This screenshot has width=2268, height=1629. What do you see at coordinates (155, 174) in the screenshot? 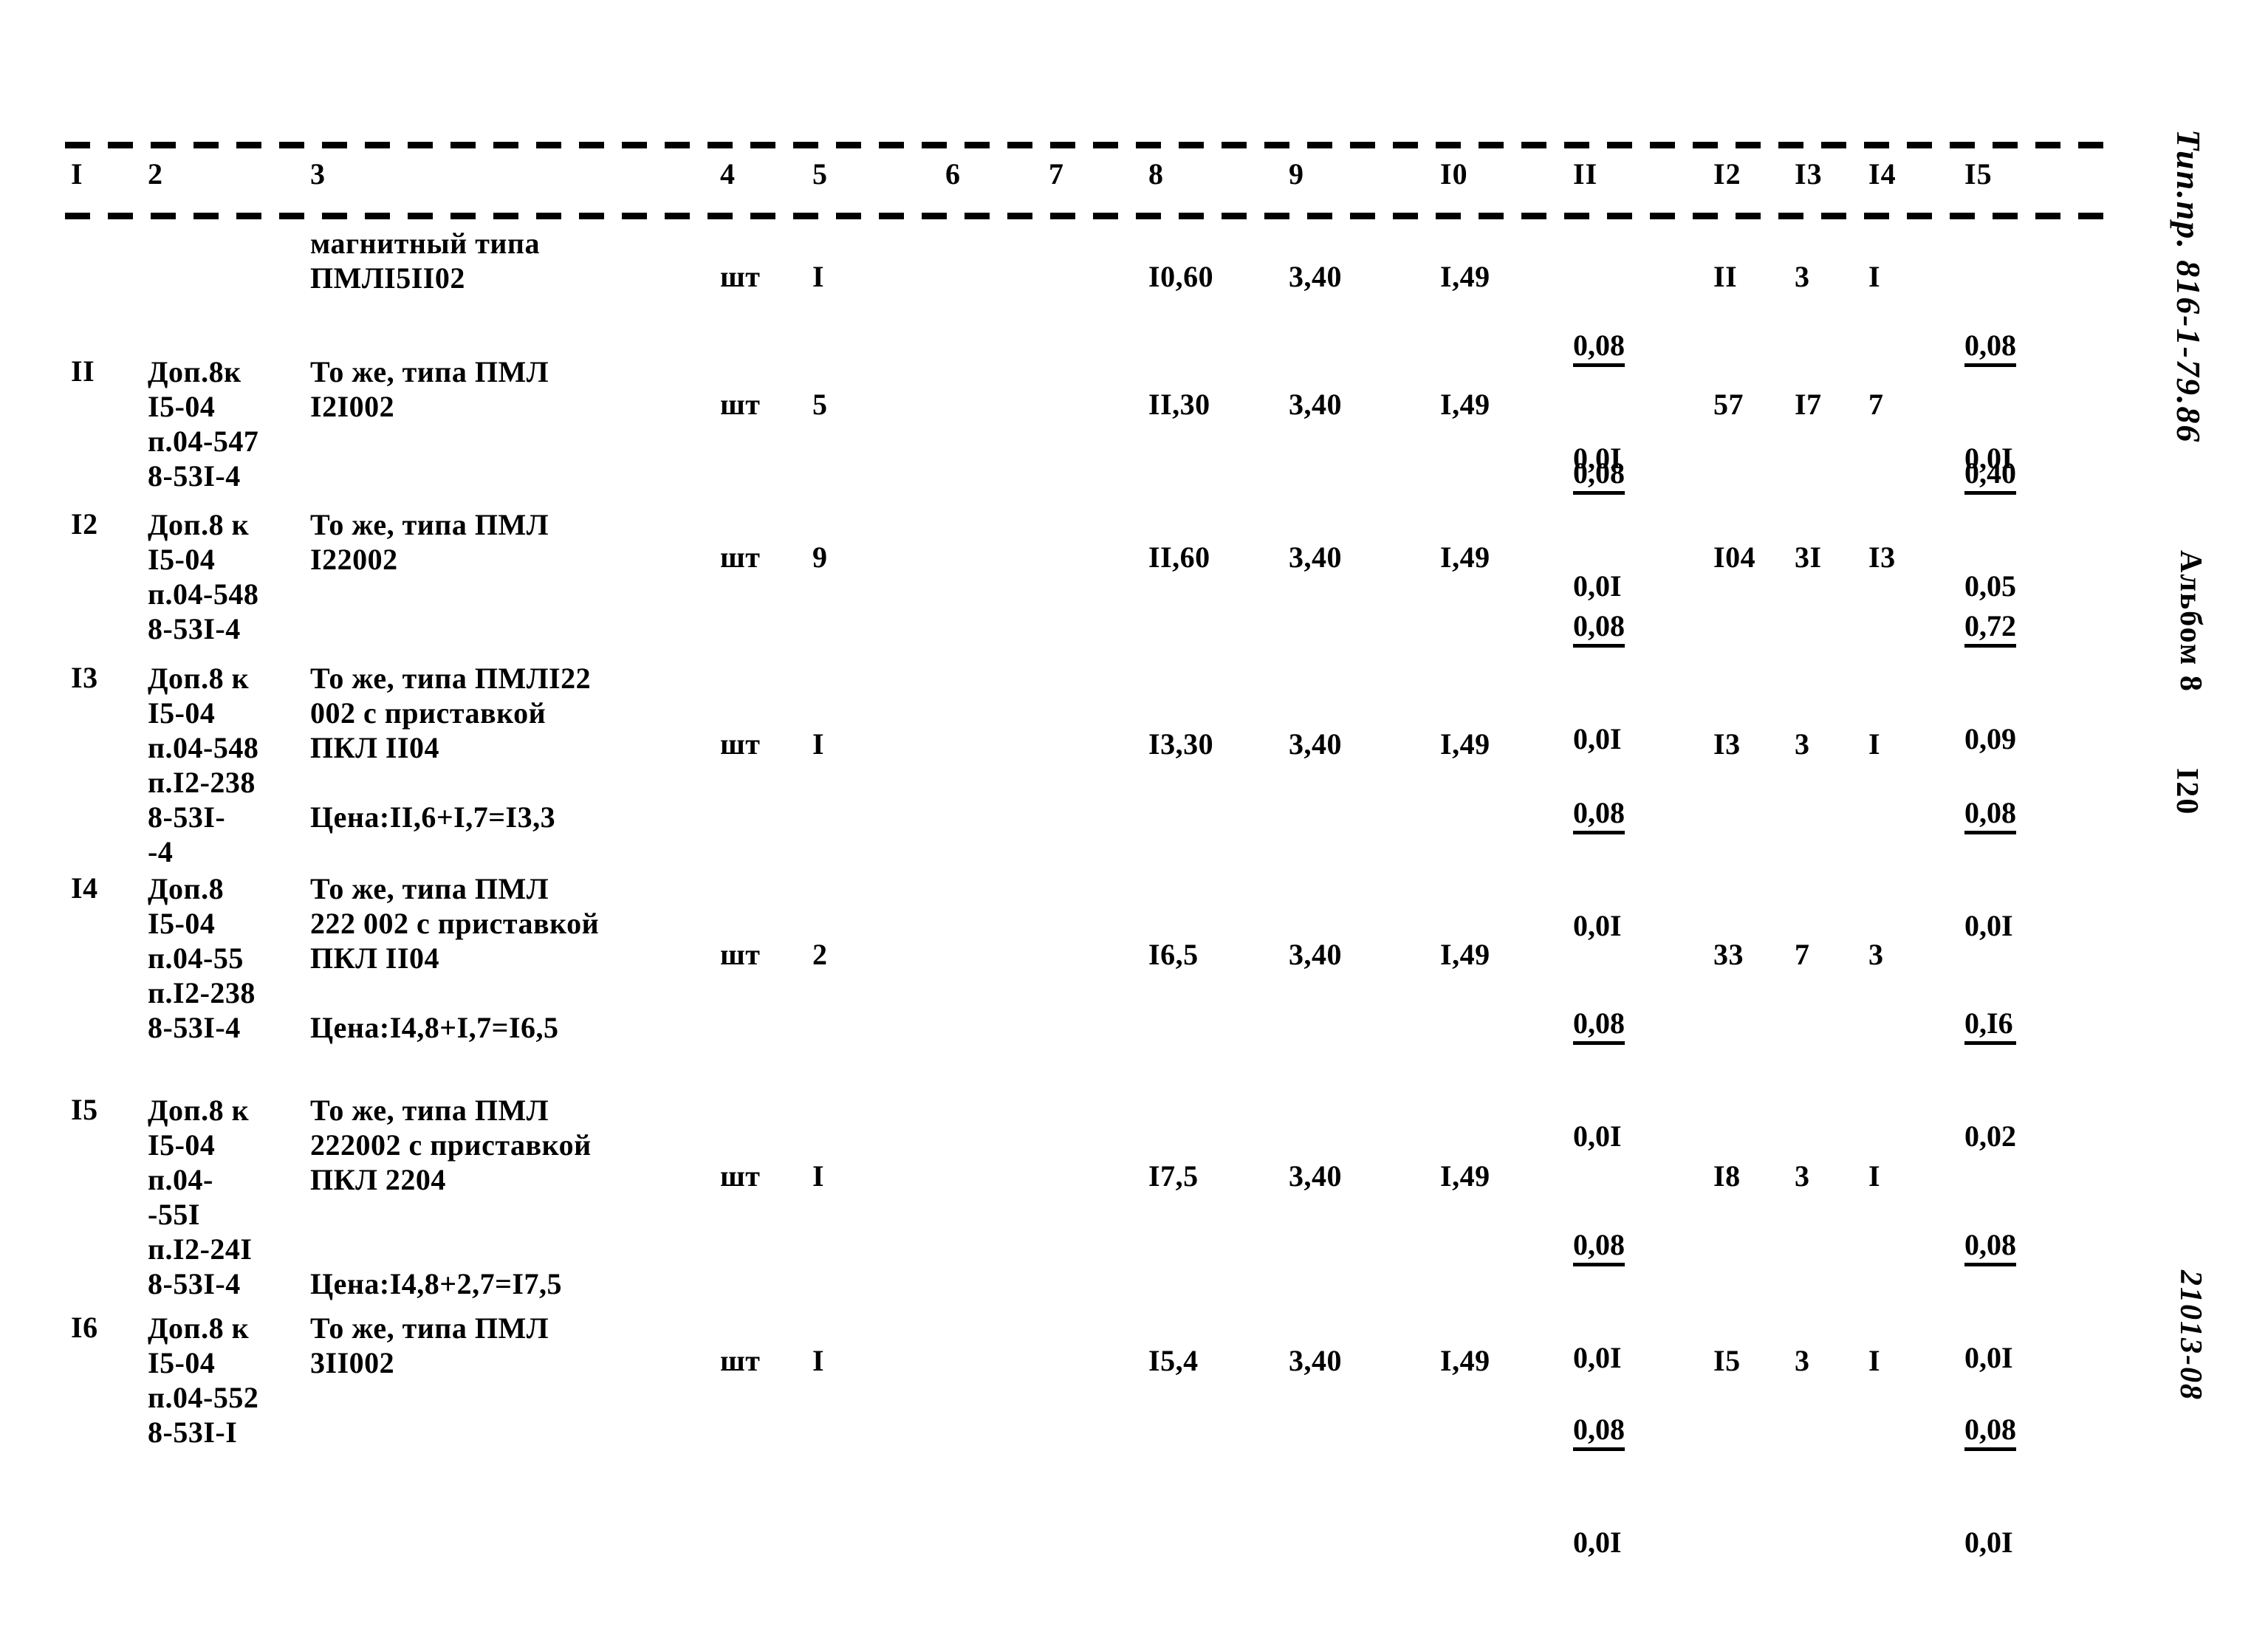
I see `column-header-2: 2` at bounding box center [155, 174].